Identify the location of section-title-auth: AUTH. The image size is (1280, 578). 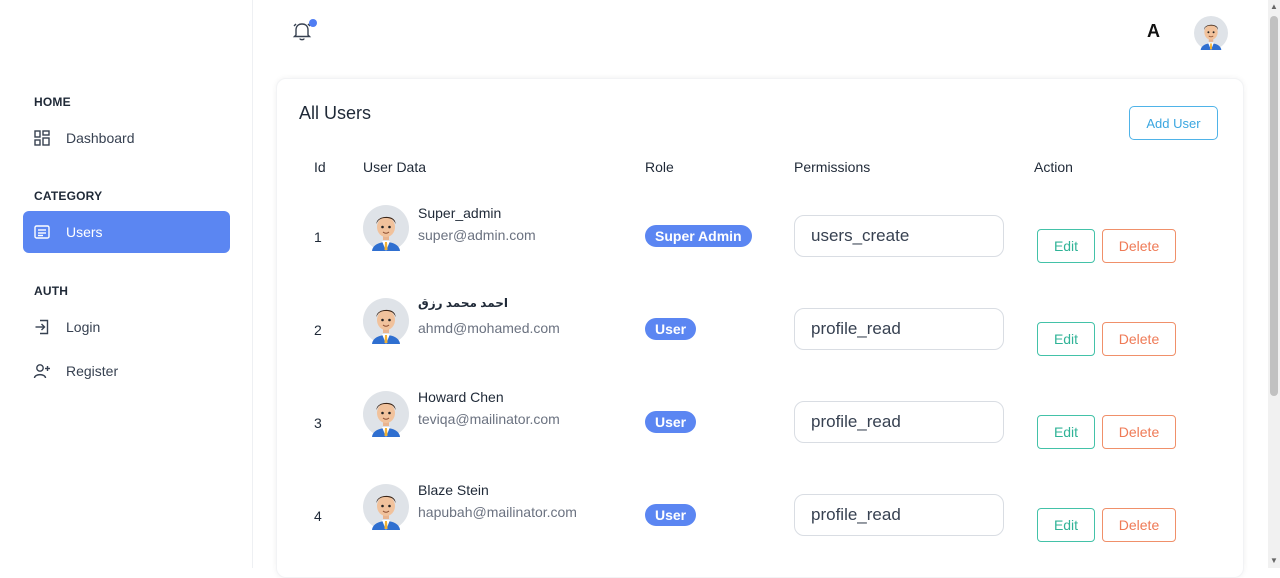
(51, 291).